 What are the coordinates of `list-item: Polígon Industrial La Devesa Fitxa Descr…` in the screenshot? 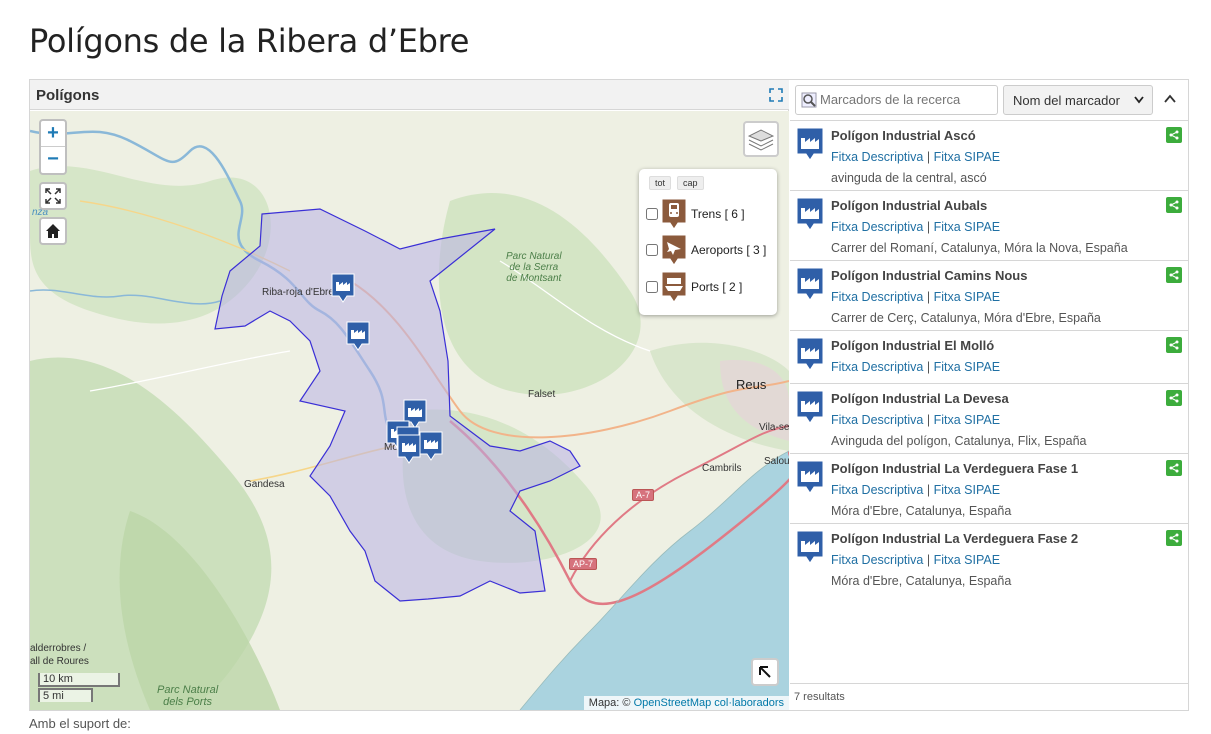 It's located at (989, 419).